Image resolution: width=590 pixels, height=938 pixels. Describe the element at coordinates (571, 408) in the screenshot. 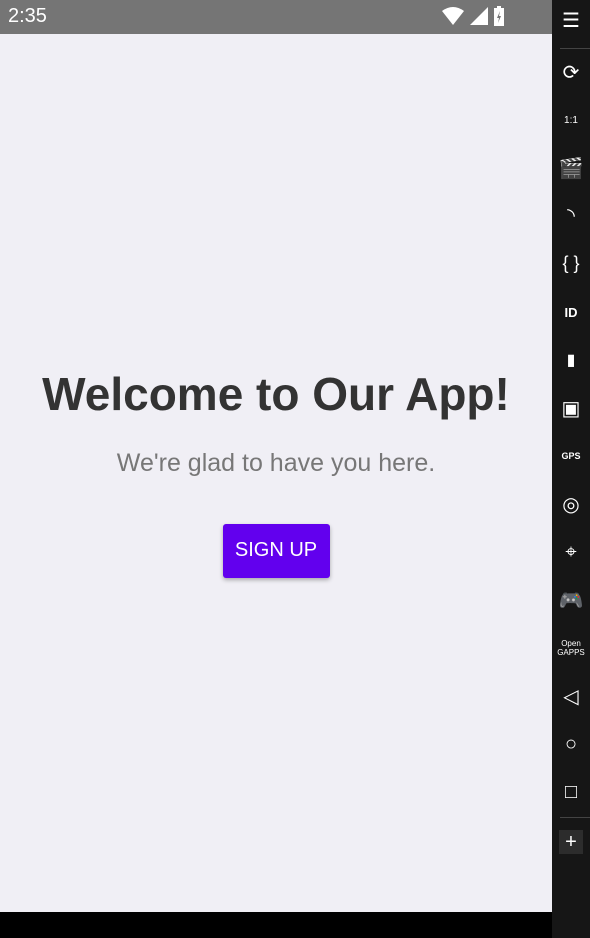

I see `video-icon: ▣` at that location.